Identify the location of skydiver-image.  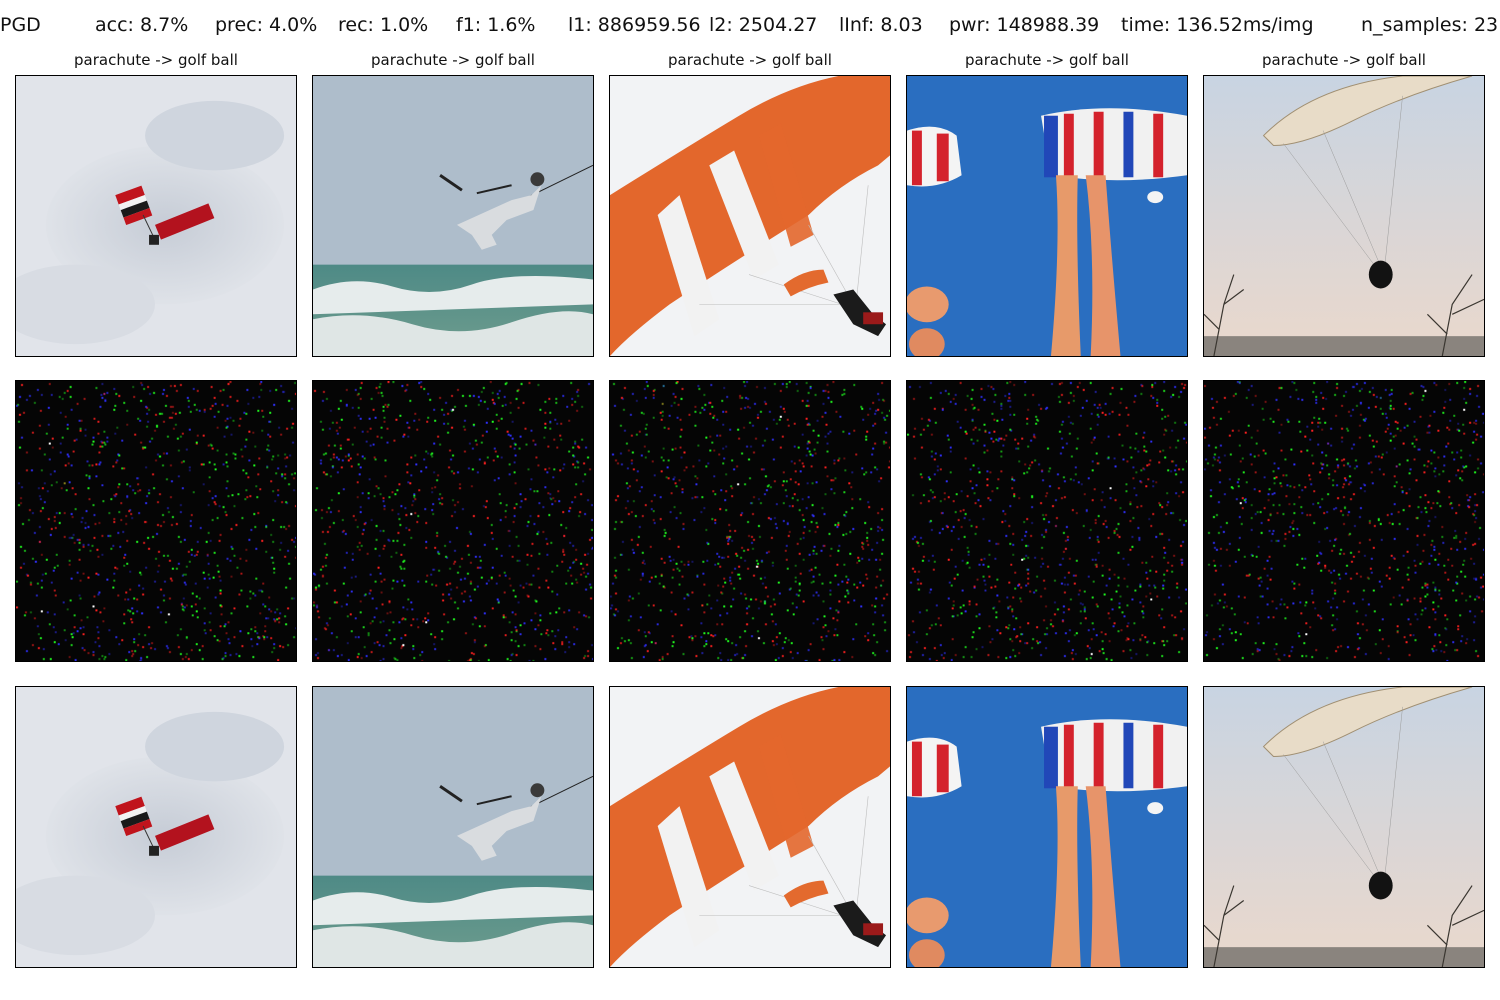
(156, 216).